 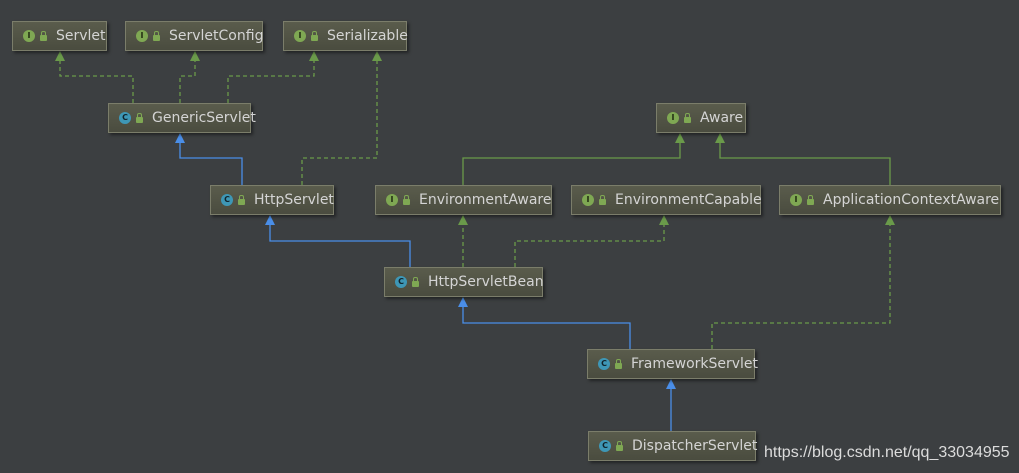 I want to click on node-label: FrameworkServlet, so click(x=695, y=364).